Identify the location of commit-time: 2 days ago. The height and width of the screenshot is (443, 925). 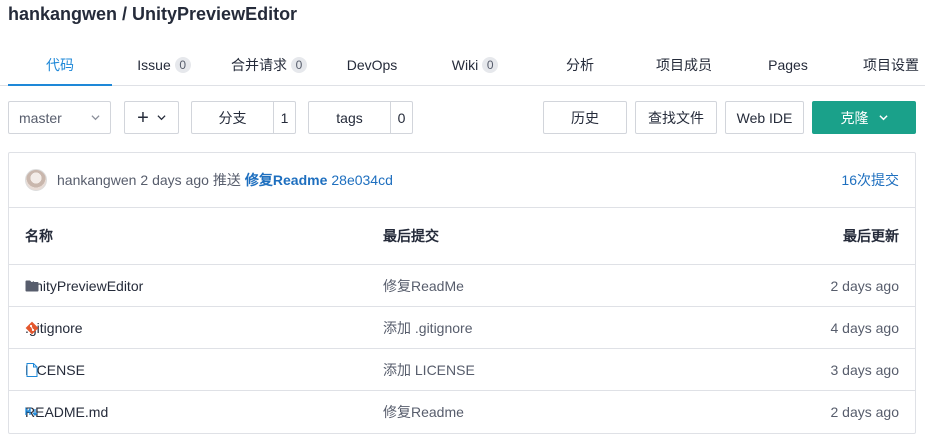
(174, 180).